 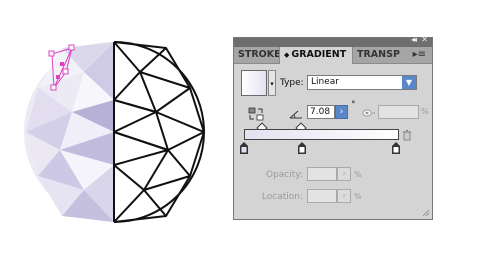 I want to click on tab-label: GRADIENT, so click(x=319, y=54).